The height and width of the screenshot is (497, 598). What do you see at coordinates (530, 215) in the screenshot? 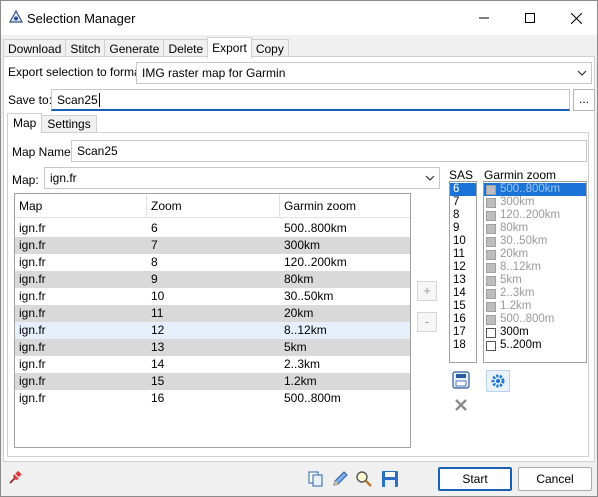
I see `garmin-zoom-item-label: 120..200km` at bounding box center [530, 215].